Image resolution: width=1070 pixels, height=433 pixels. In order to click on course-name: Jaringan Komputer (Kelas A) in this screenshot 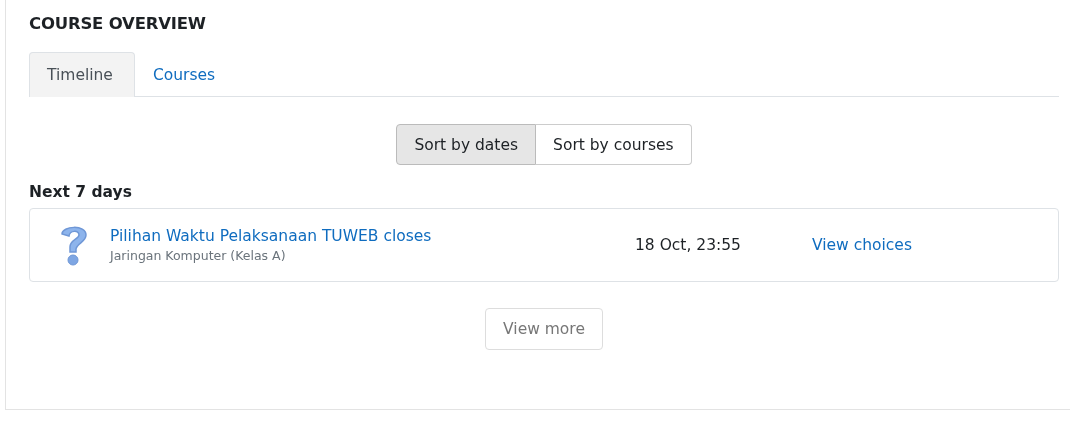, I will do `click(198, 255)`.